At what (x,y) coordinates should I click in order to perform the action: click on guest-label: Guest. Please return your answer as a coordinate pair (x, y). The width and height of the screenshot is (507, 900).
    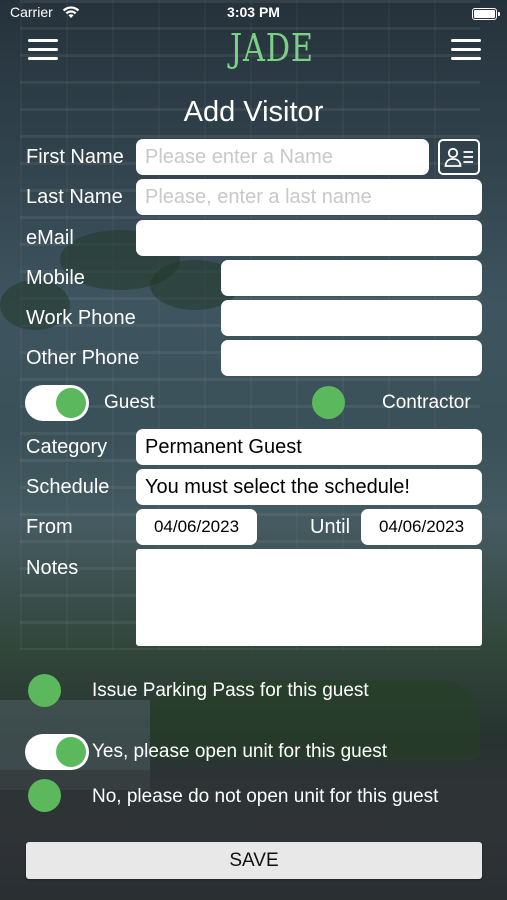
    Looking at the image, I should click on (129, 402).